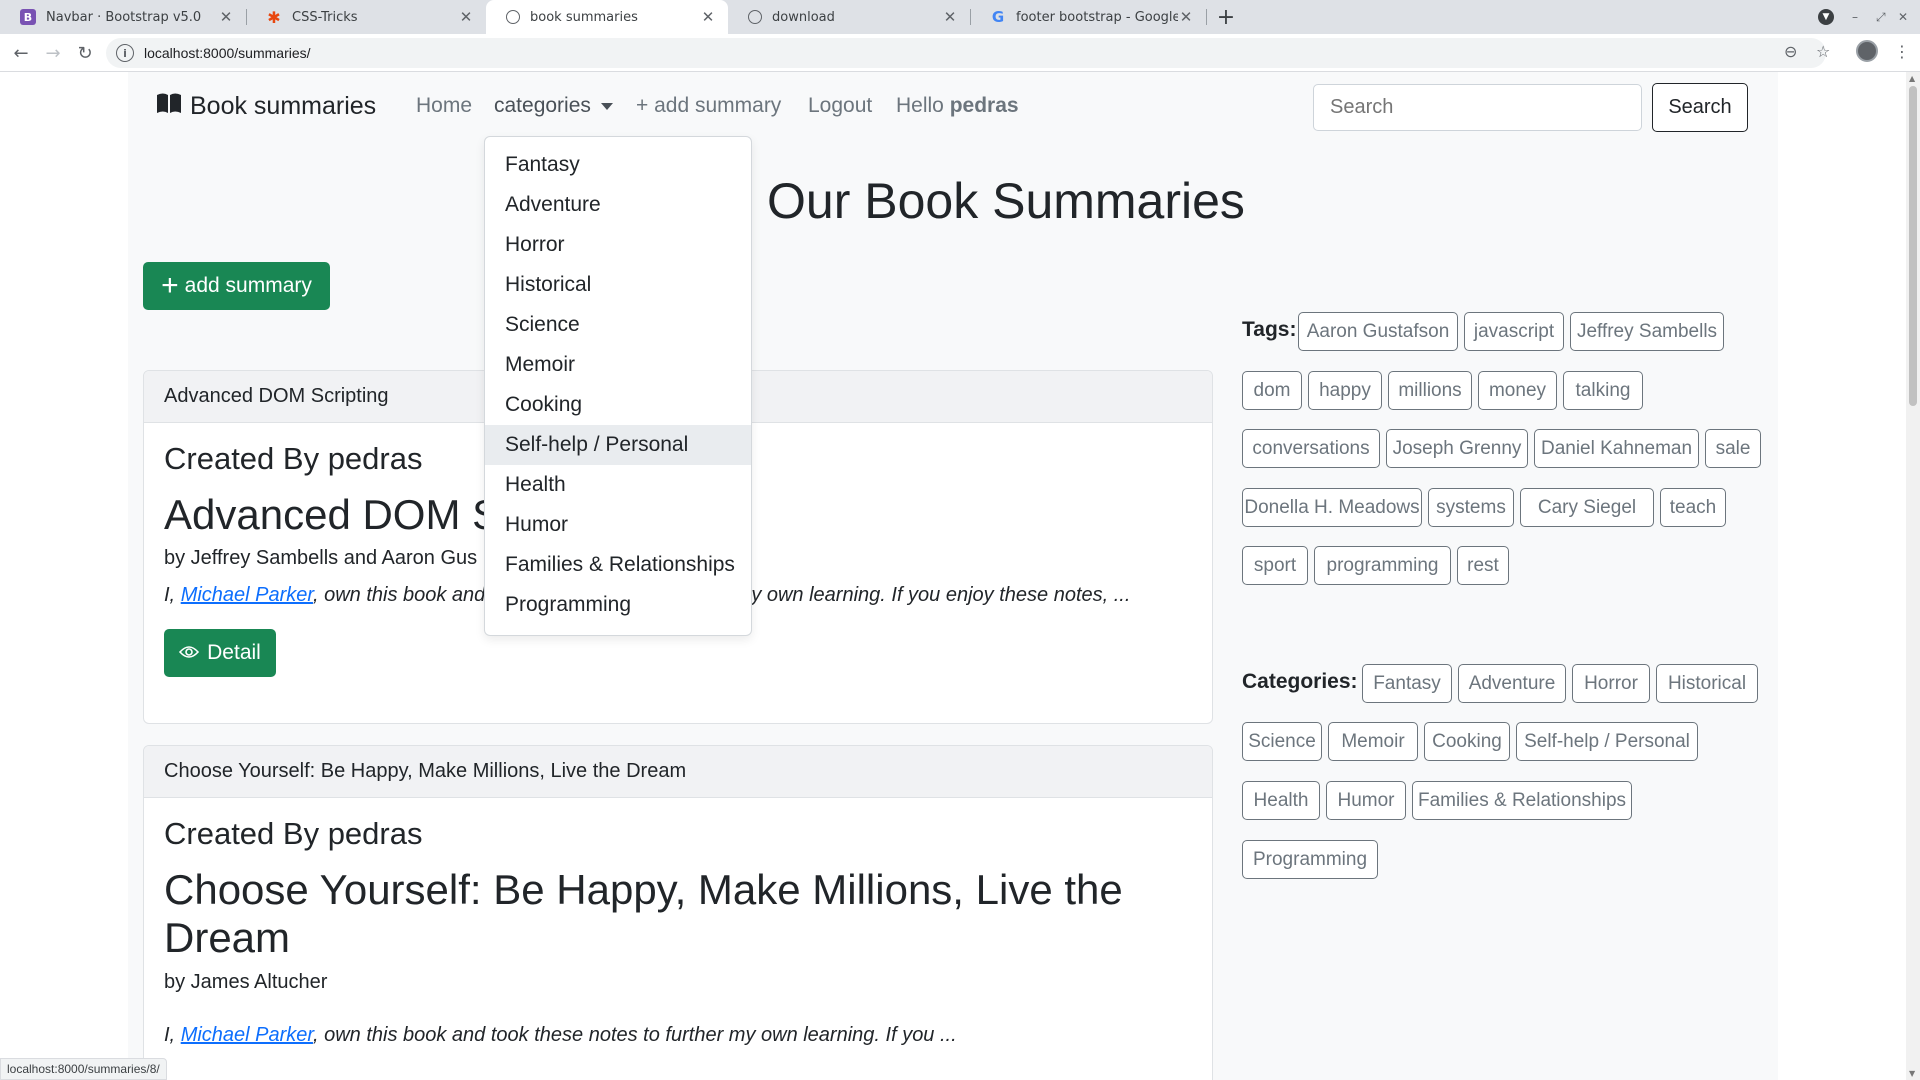 This screenshot has width=1920, height=1080. Describe the element at coordinates (966, 53) in the screenshot. I see `address-bar: i localhost:8000/summaries/` at that location.